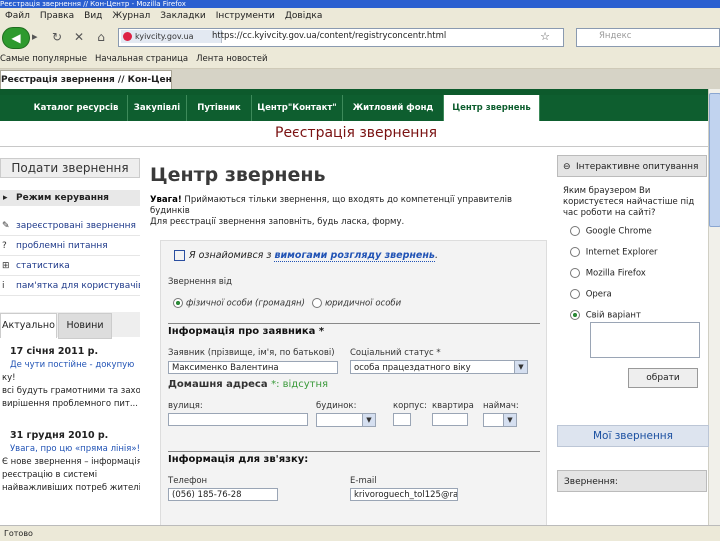  What do you see at coordinates (591, 294) in the screenshot?
I see `poll-option: Opera` at bounding box center [591, 294].